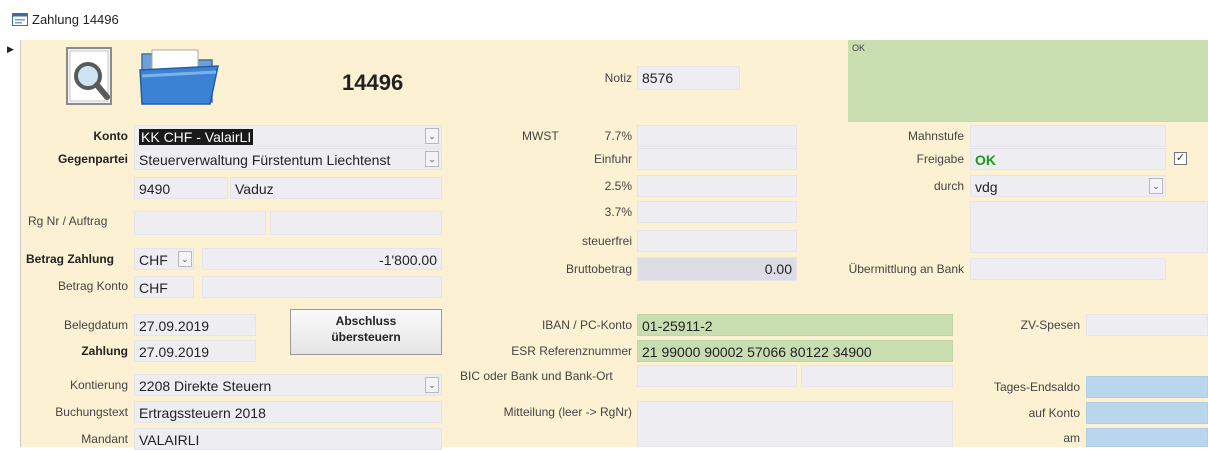  Describe the element at coordinates (612, 159) in the screenshot. I see `einfuhr-label: Einfuhr` at that location.